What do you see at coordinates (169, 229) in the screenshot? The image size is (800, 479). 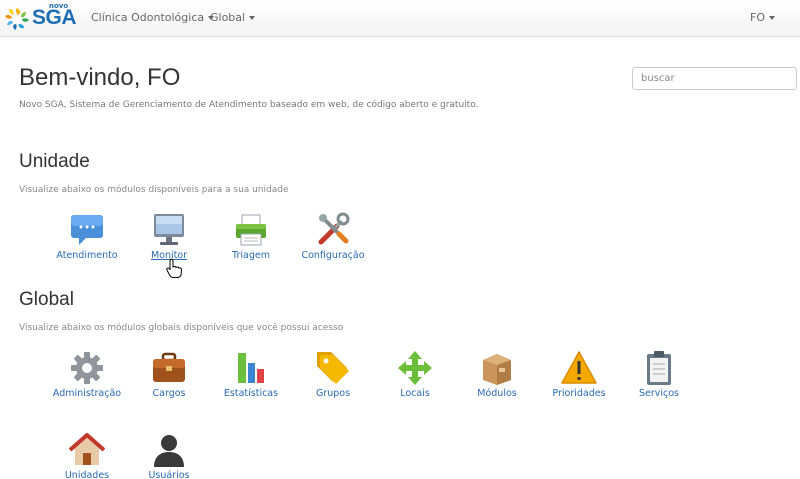 I see `monitor-icon` at bounding box center [169, 229].